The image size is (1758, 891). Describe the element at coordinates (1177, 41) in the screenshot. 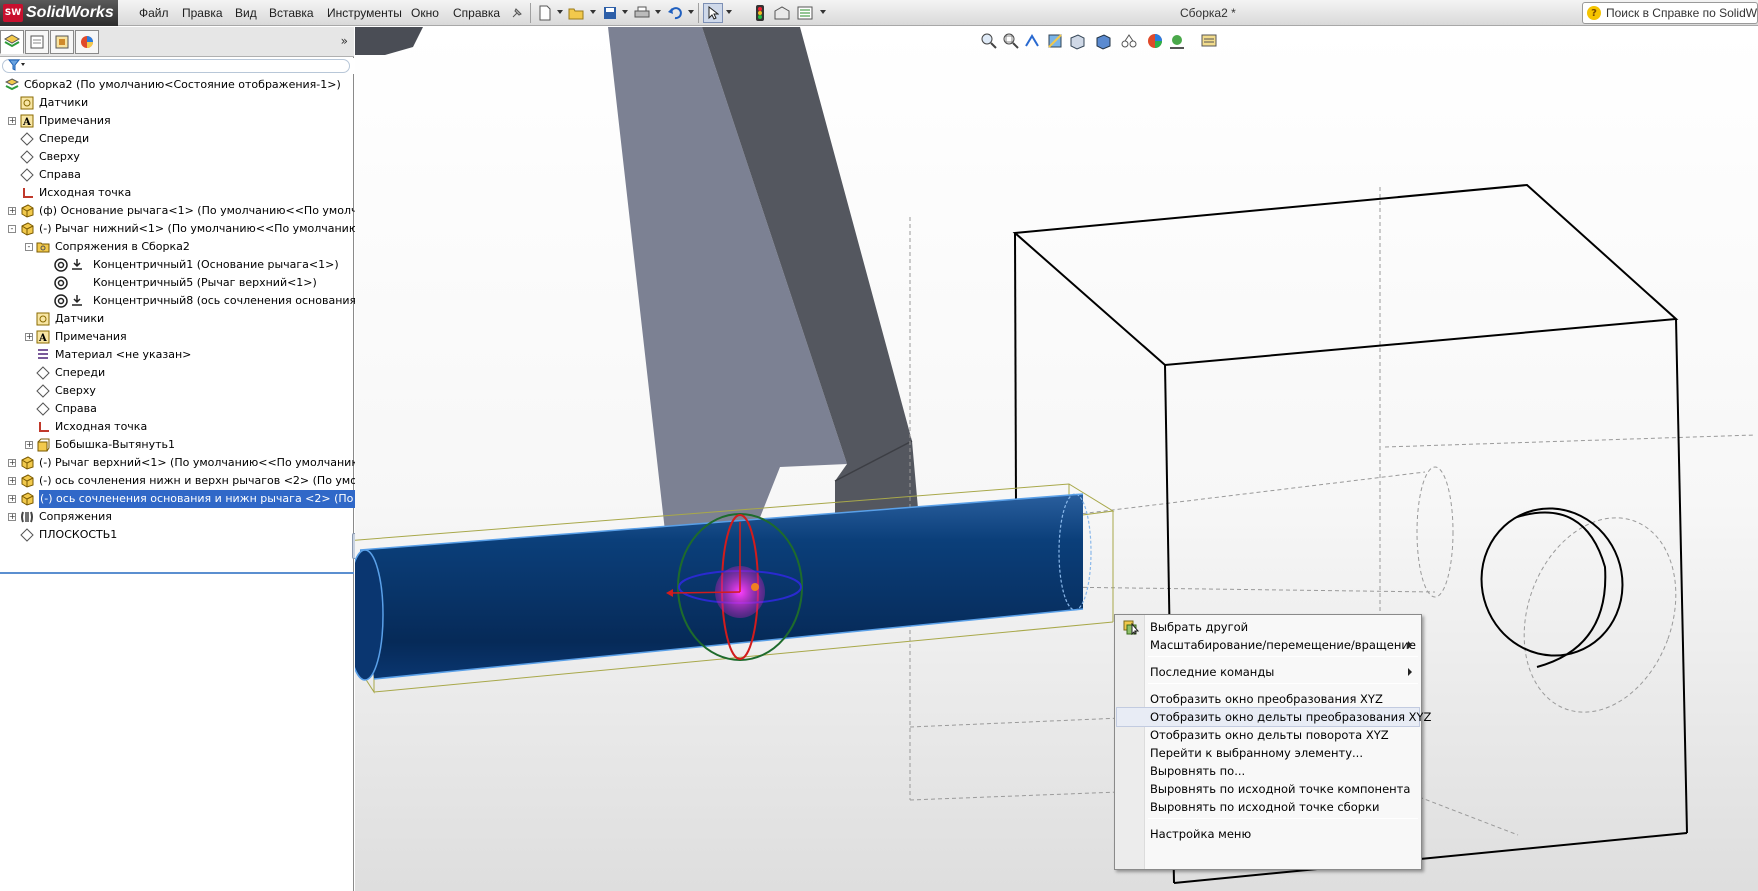

I see `apply-scene-icon` at that location.